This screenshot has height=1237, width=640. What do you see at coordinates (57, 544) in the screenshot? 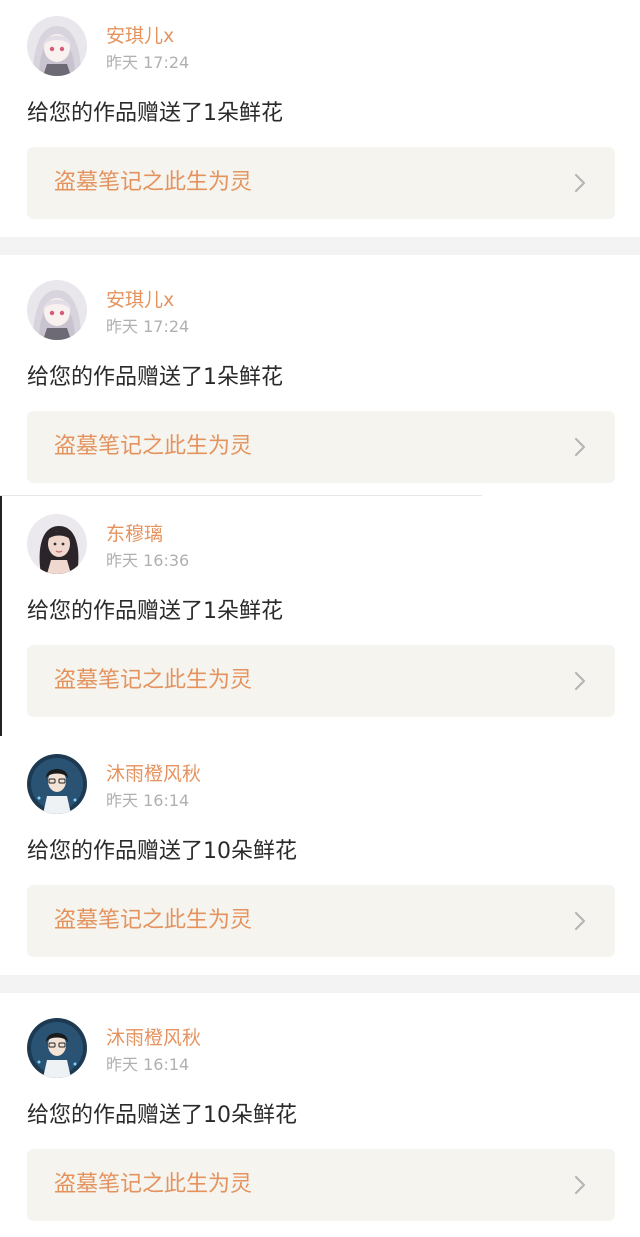
I see `woman-portrait-avatar-icon` at bounding box center [57, 544].